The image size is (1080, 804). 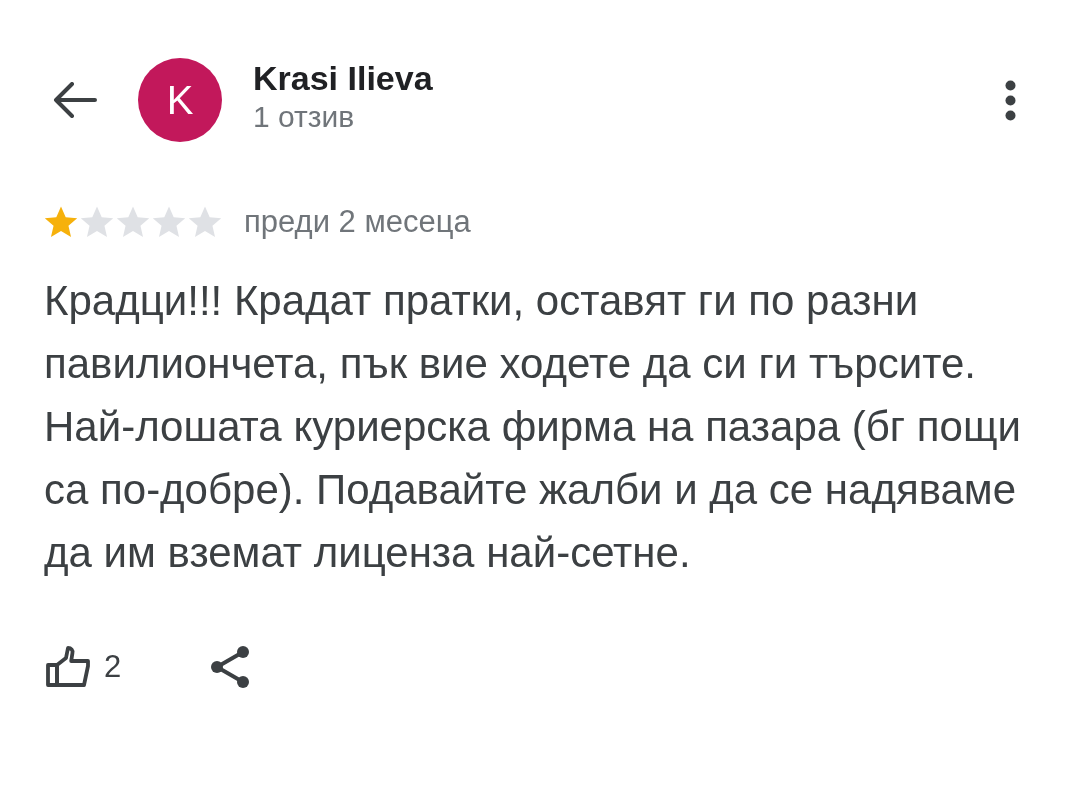 What do you see at coordinates (230, 667) in the screenshot?
I see `share-icon` at bounding box center [230, 667].